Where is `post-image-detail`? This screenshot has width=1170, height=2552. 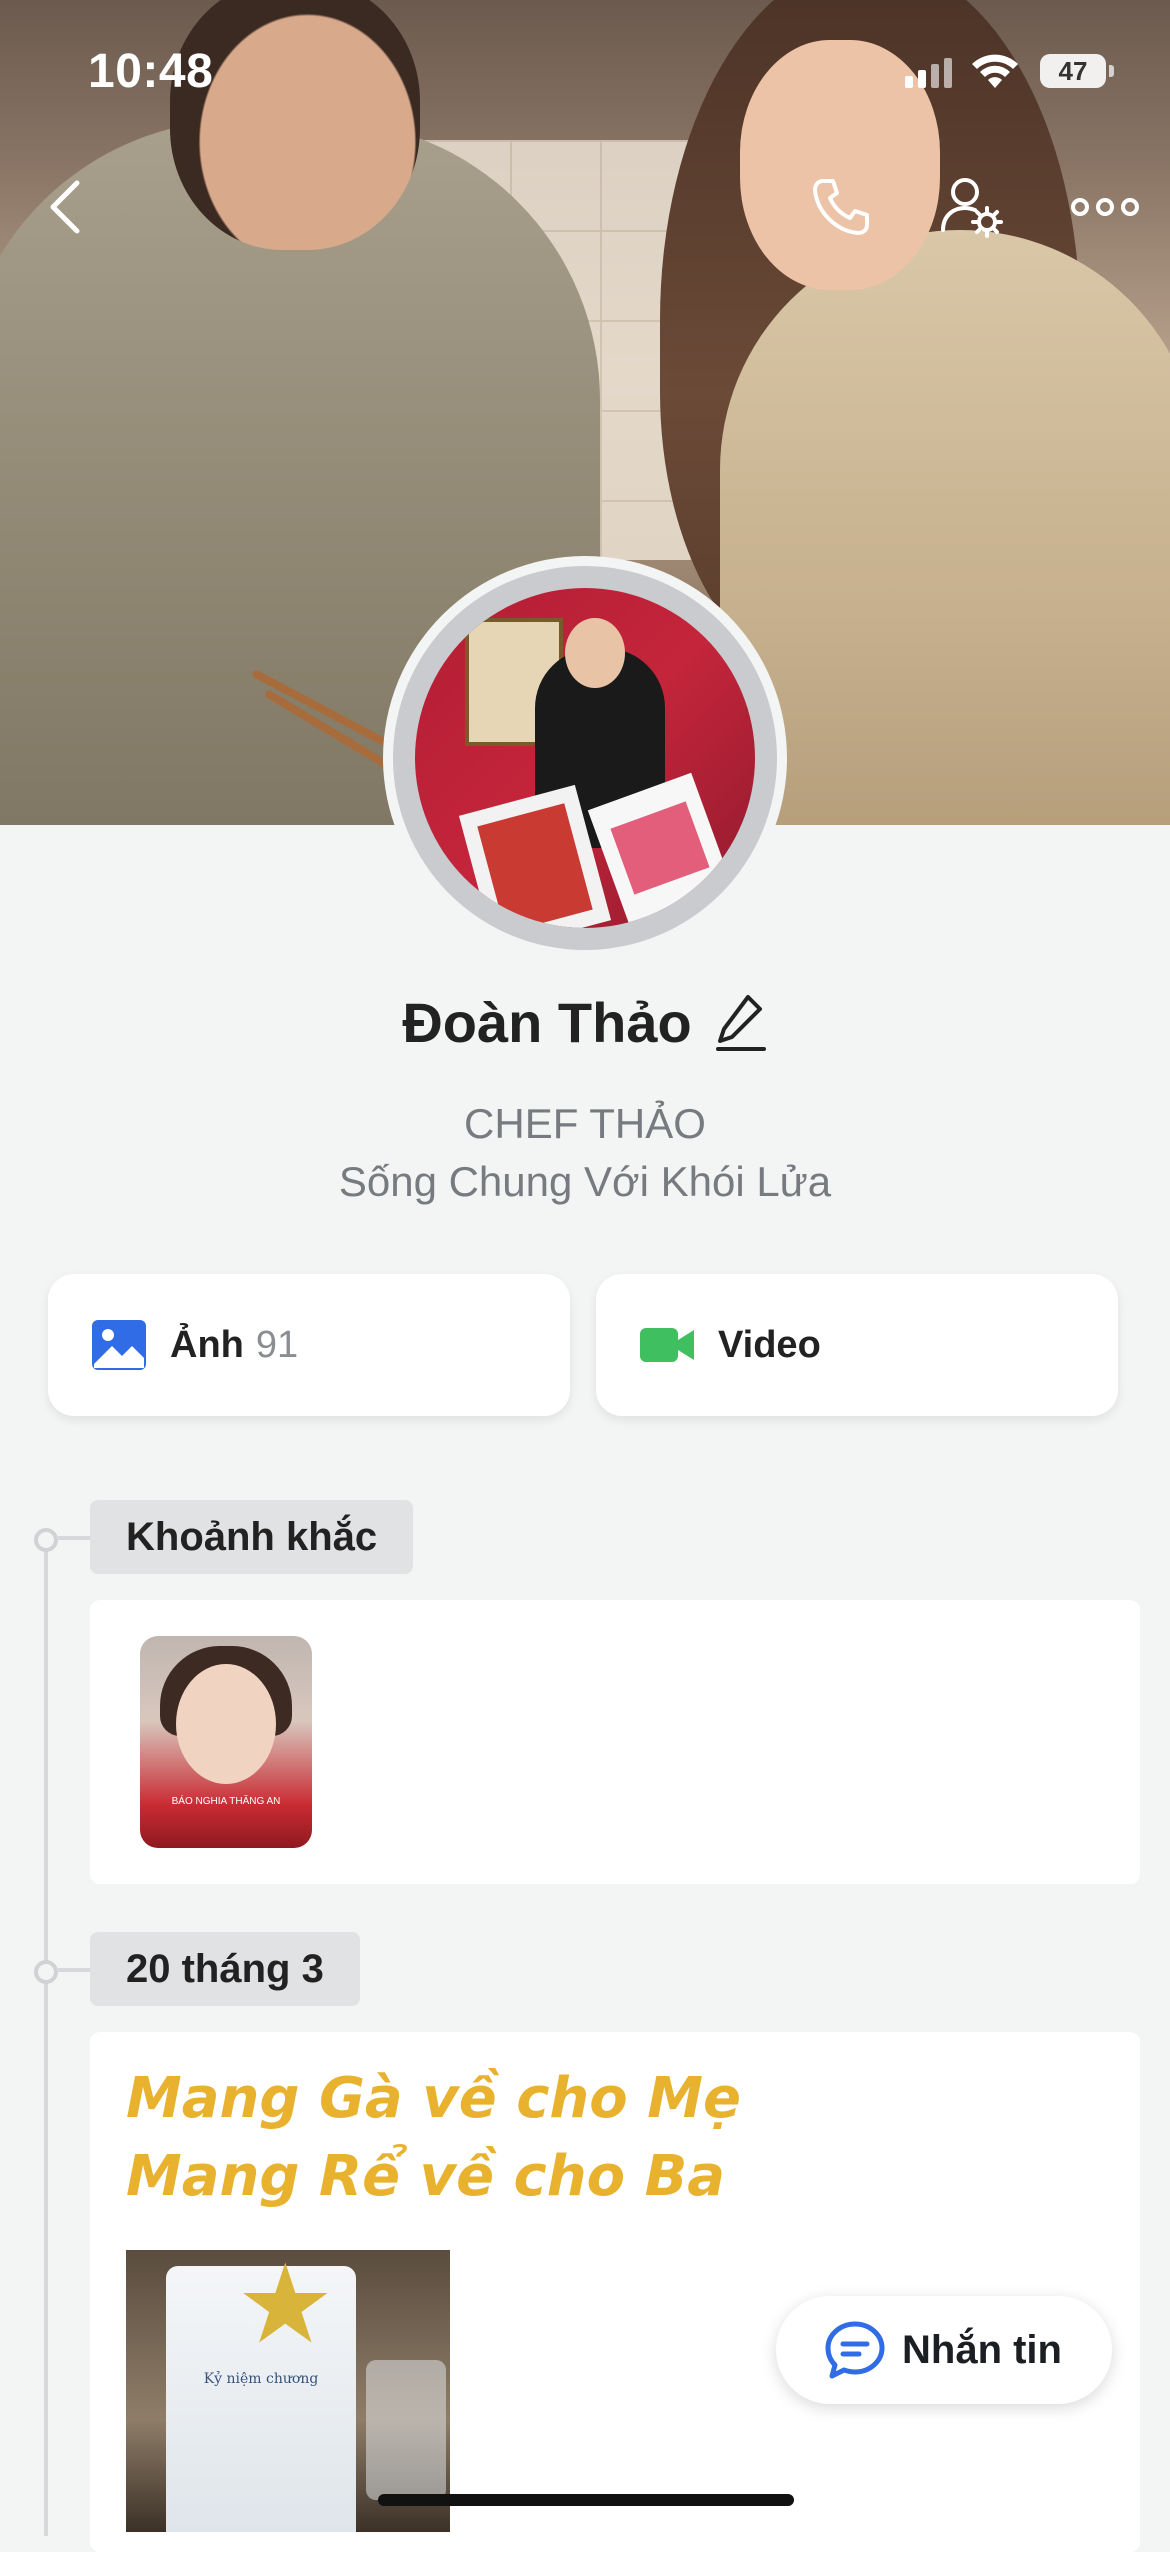 post-image-detail is located at coordinates (406, 2430).